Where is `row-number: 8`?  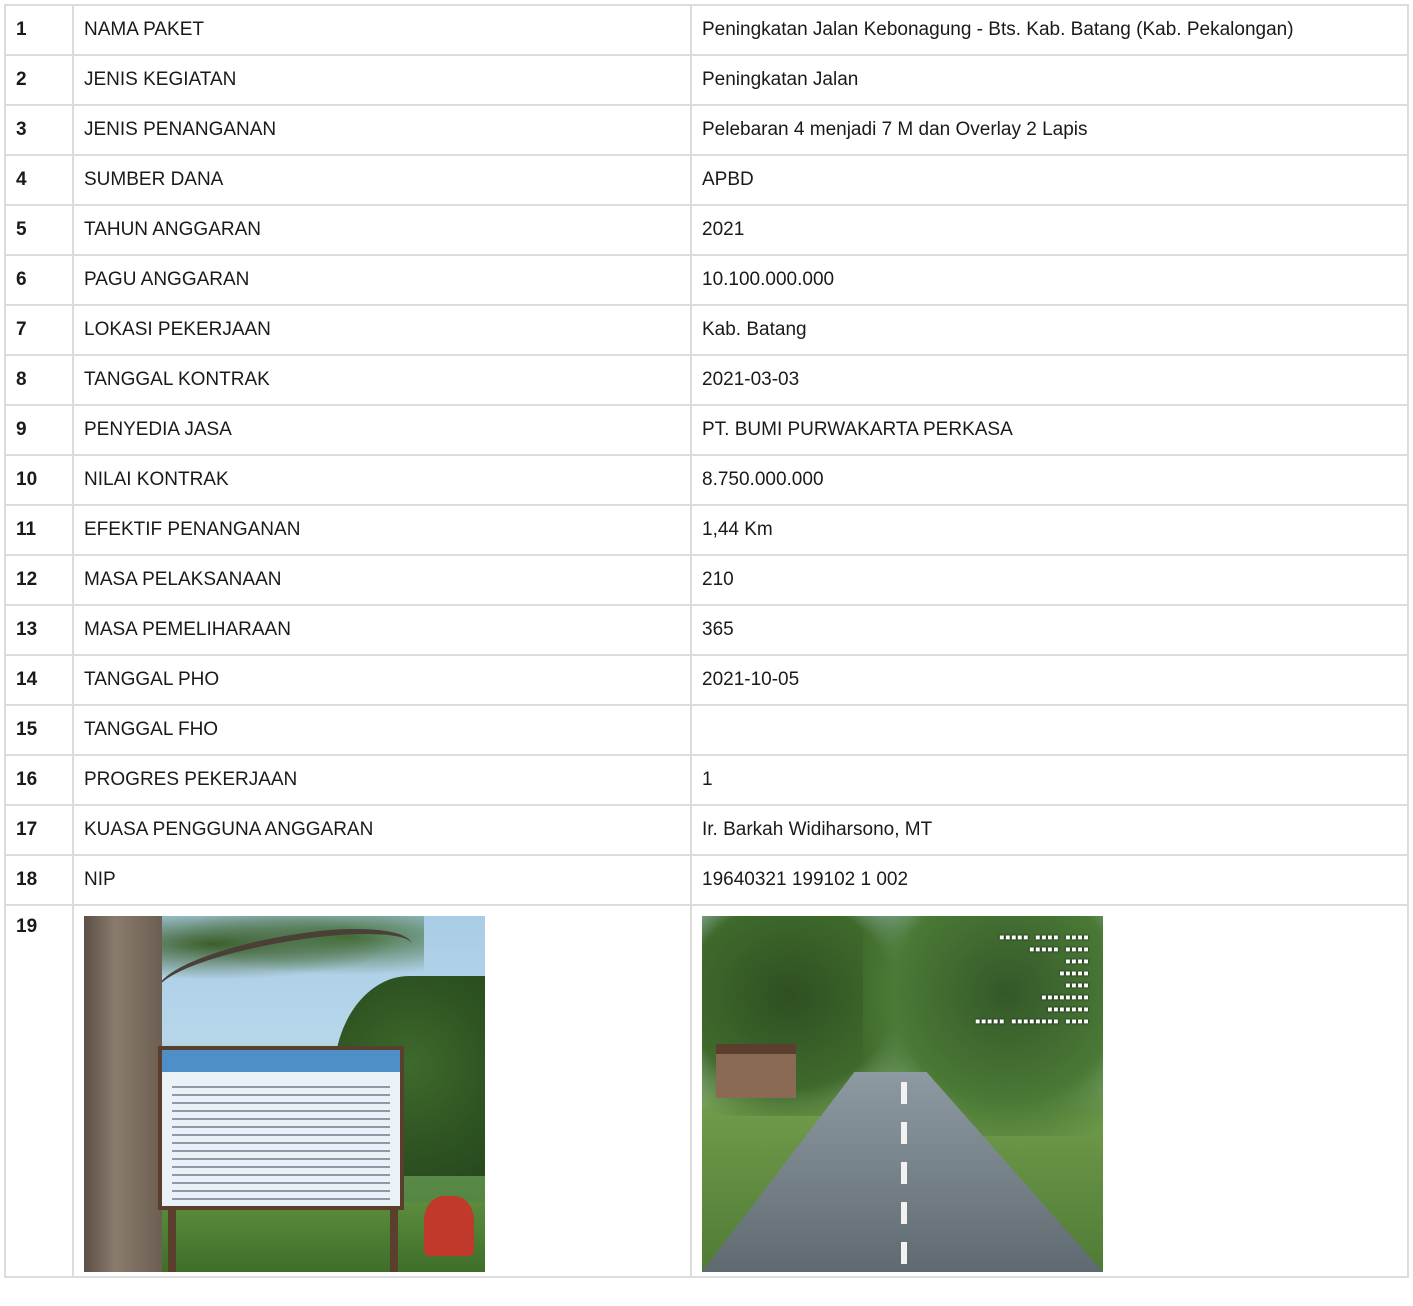
row-number: 8 is located at coordinates (39, 380).